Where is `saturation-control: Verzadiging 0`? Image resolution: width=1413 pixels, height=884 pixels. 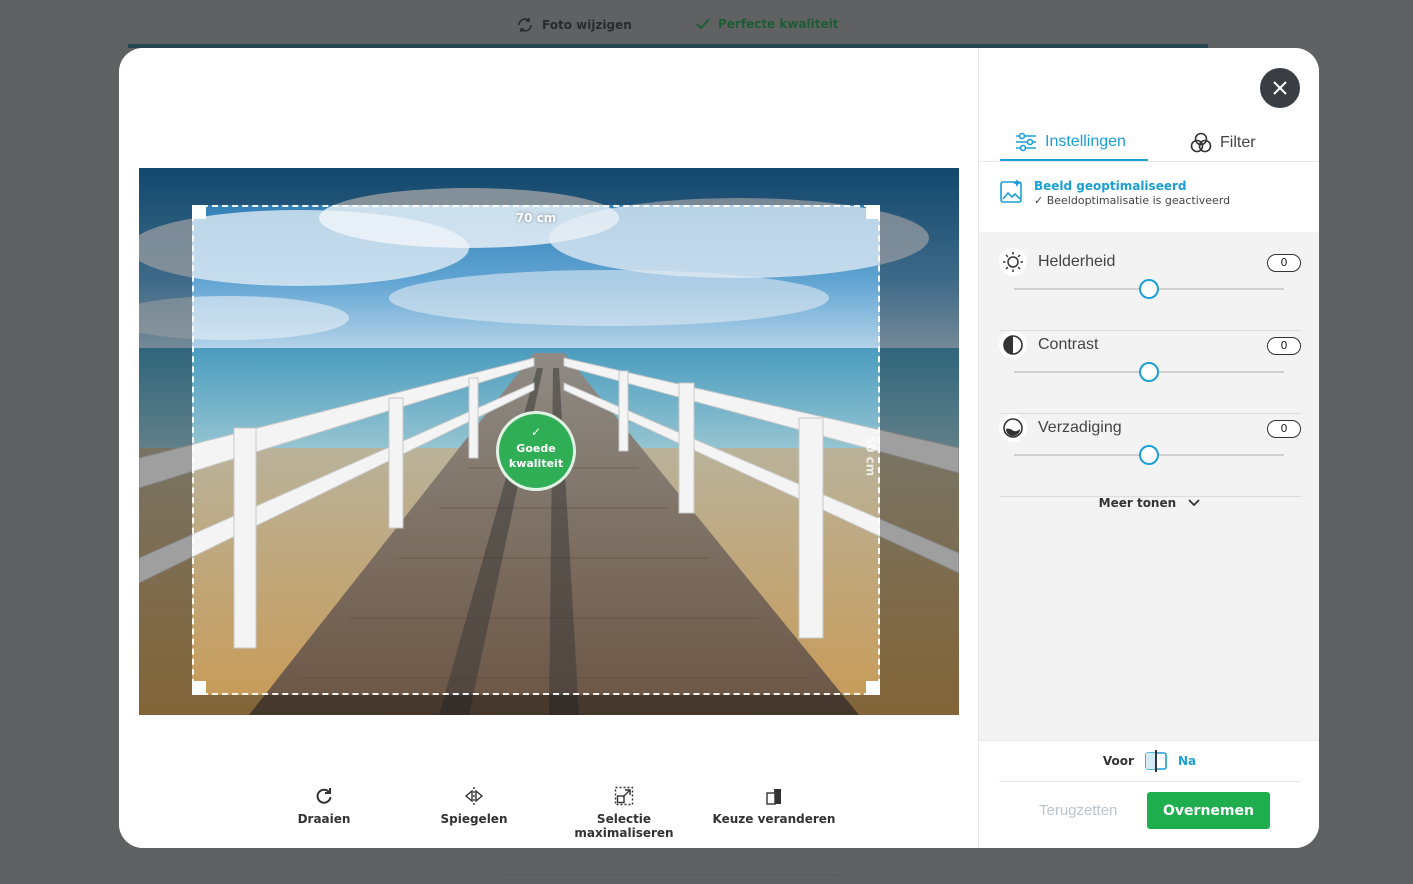 saturation-control: Verzadiging 0 is located at coordinates (1150, 455).